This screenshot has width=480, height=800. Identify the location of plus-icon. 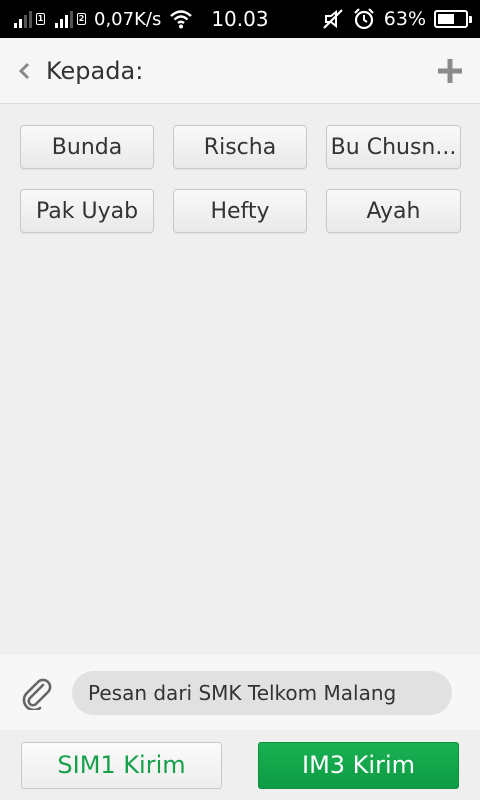
(450, 71).